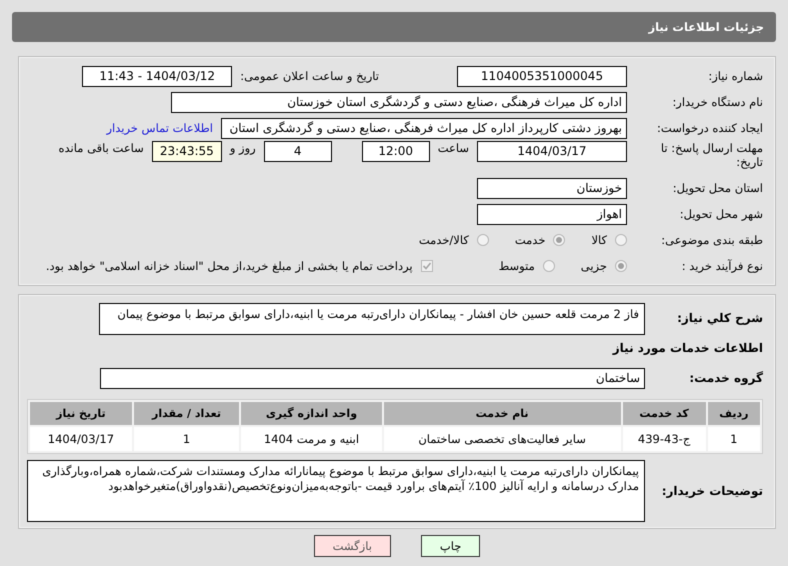 The height and width of the screenshot is (566, 788). Describe the element at coordinates (709, 128) in the screenshot. I see `field-label: ایجاد کننده درخواست:` at that location.